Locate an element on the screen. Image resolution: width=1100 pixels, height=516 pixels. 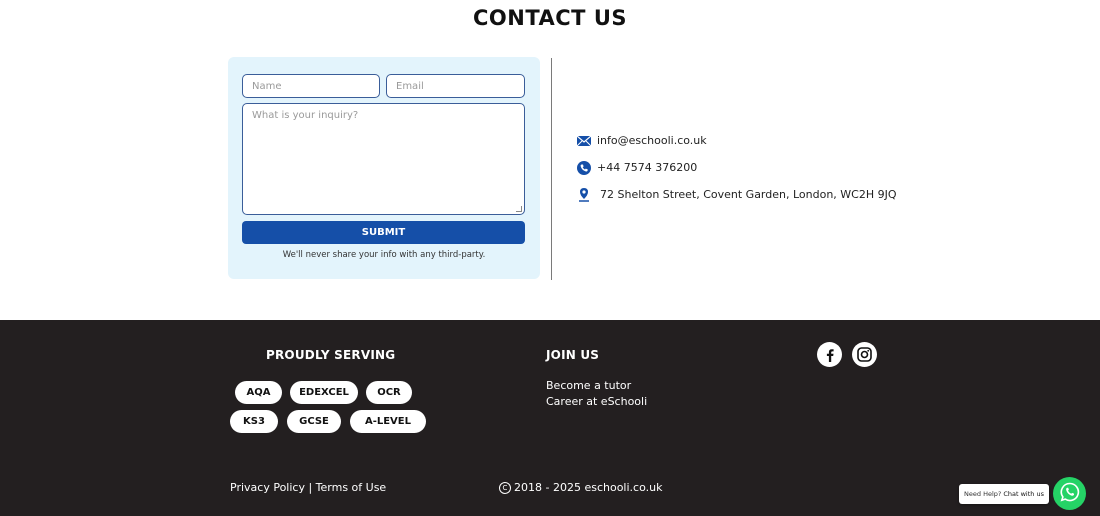
whatsapp-chat-button is located at coordinates (1069, 493).